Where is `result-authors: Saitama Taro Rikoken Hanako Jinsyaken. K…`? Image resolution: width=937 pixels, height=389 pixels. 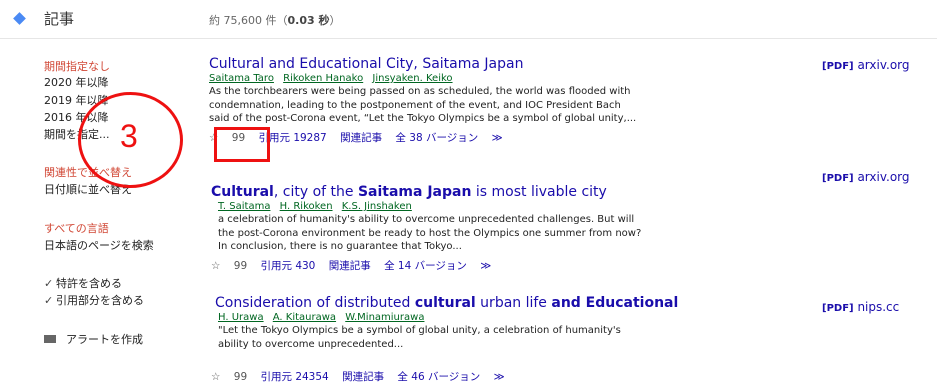
result-authors: Saitama Taro Rikoken Hanako Jinsyaken. K… is located at coordinates (449, 78).